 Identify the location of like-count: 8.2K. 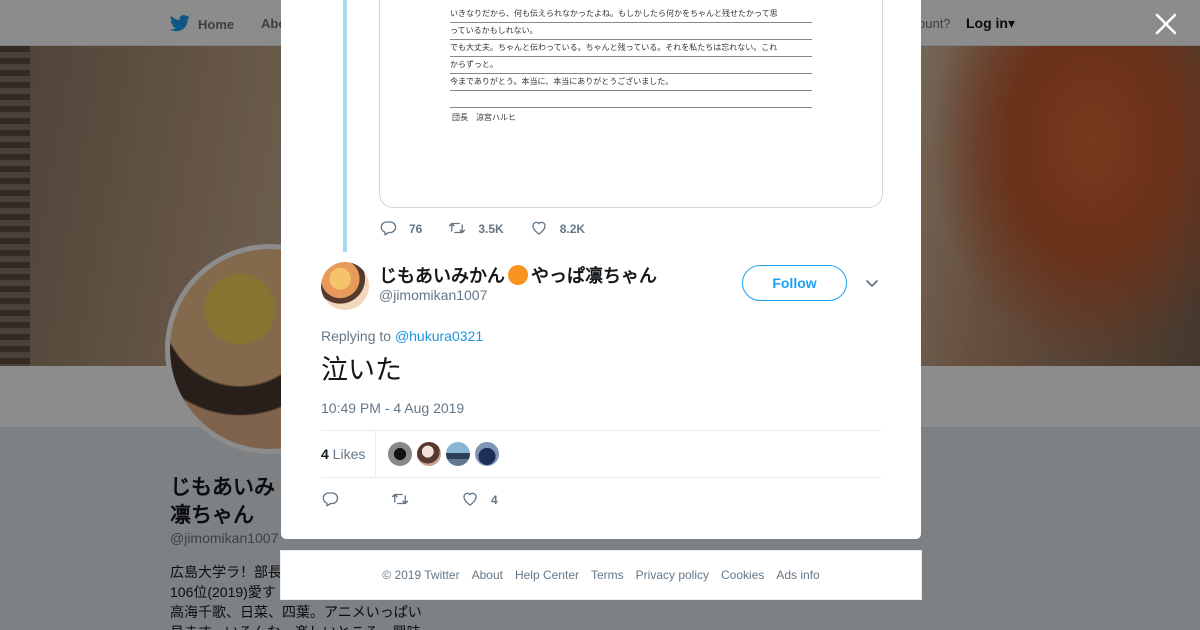
(572, 229).